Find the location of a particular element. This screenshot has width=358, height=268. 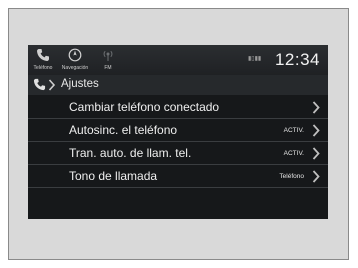

source-navigation: Navegación is located at coordinates (75, 61).